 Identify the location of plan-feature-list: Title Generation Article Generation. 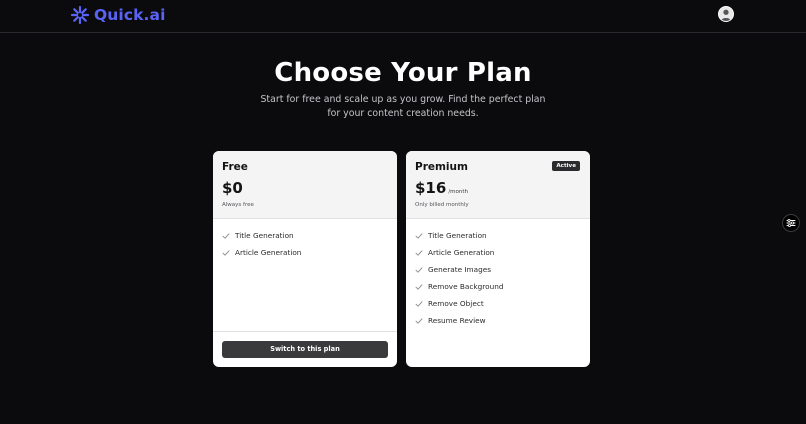
(261, 244).